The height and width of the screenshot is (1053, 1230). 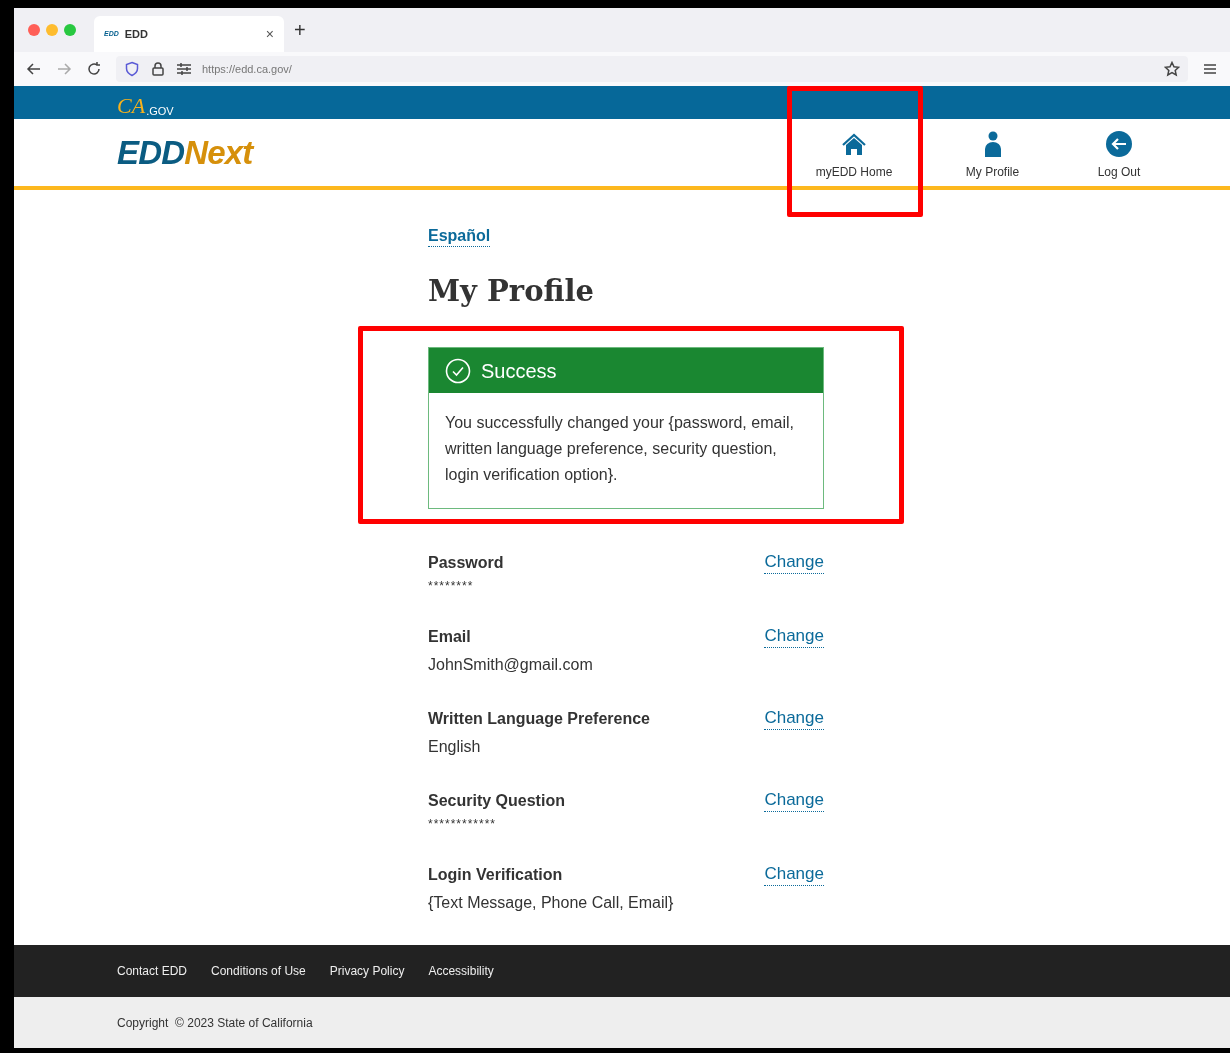 I want to click on field-label: Written Language Preference, so click(x=539, y=719).